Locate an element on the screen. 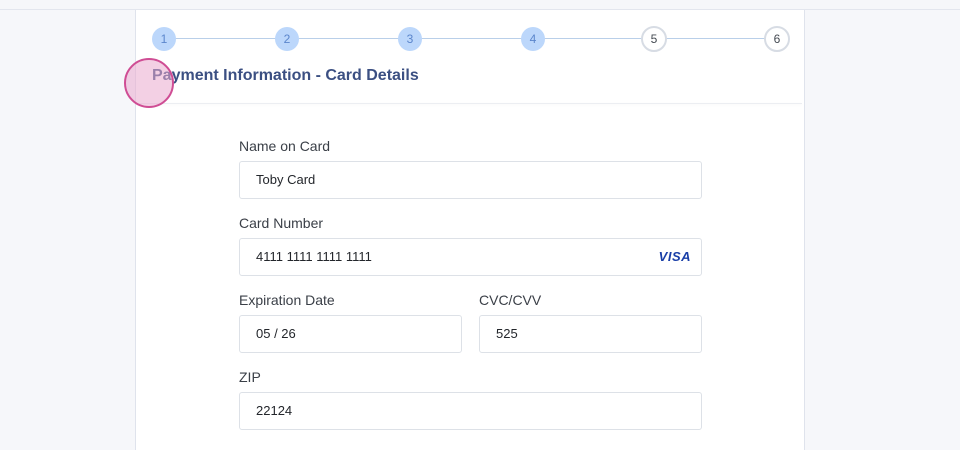 The width and height of the screenshot is (960, 450). card-number-input: 4111 1111 1111 1111 VISA is located at coordinates (470, 257).